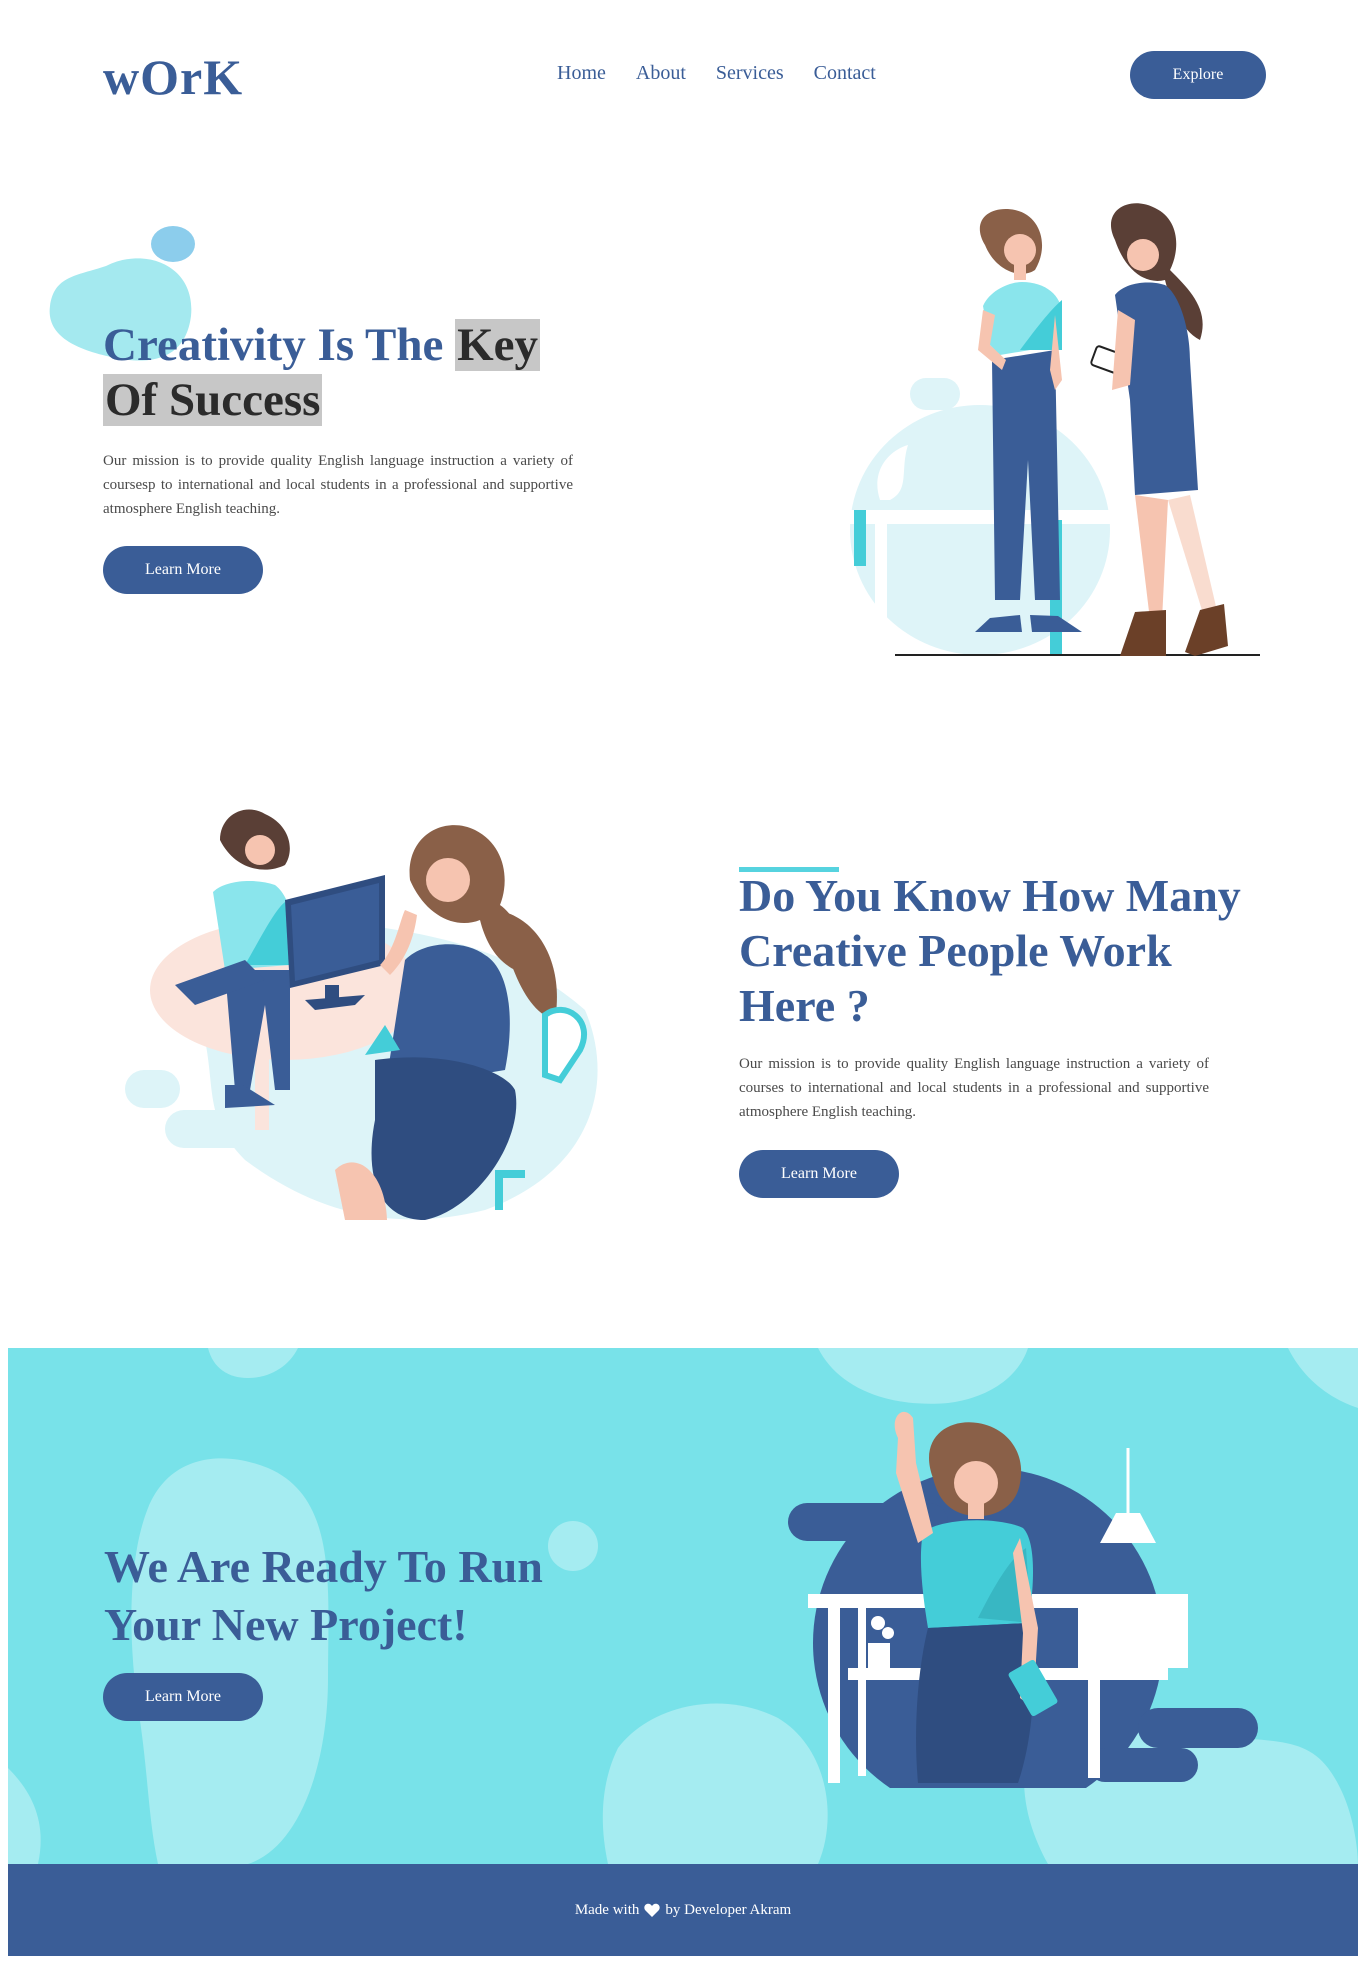 The image size is (1366, 1964). Describe the element at coordinates (183, 1697) in the screenshot. I see `cta-learn-more-button: Learn More` at that location.